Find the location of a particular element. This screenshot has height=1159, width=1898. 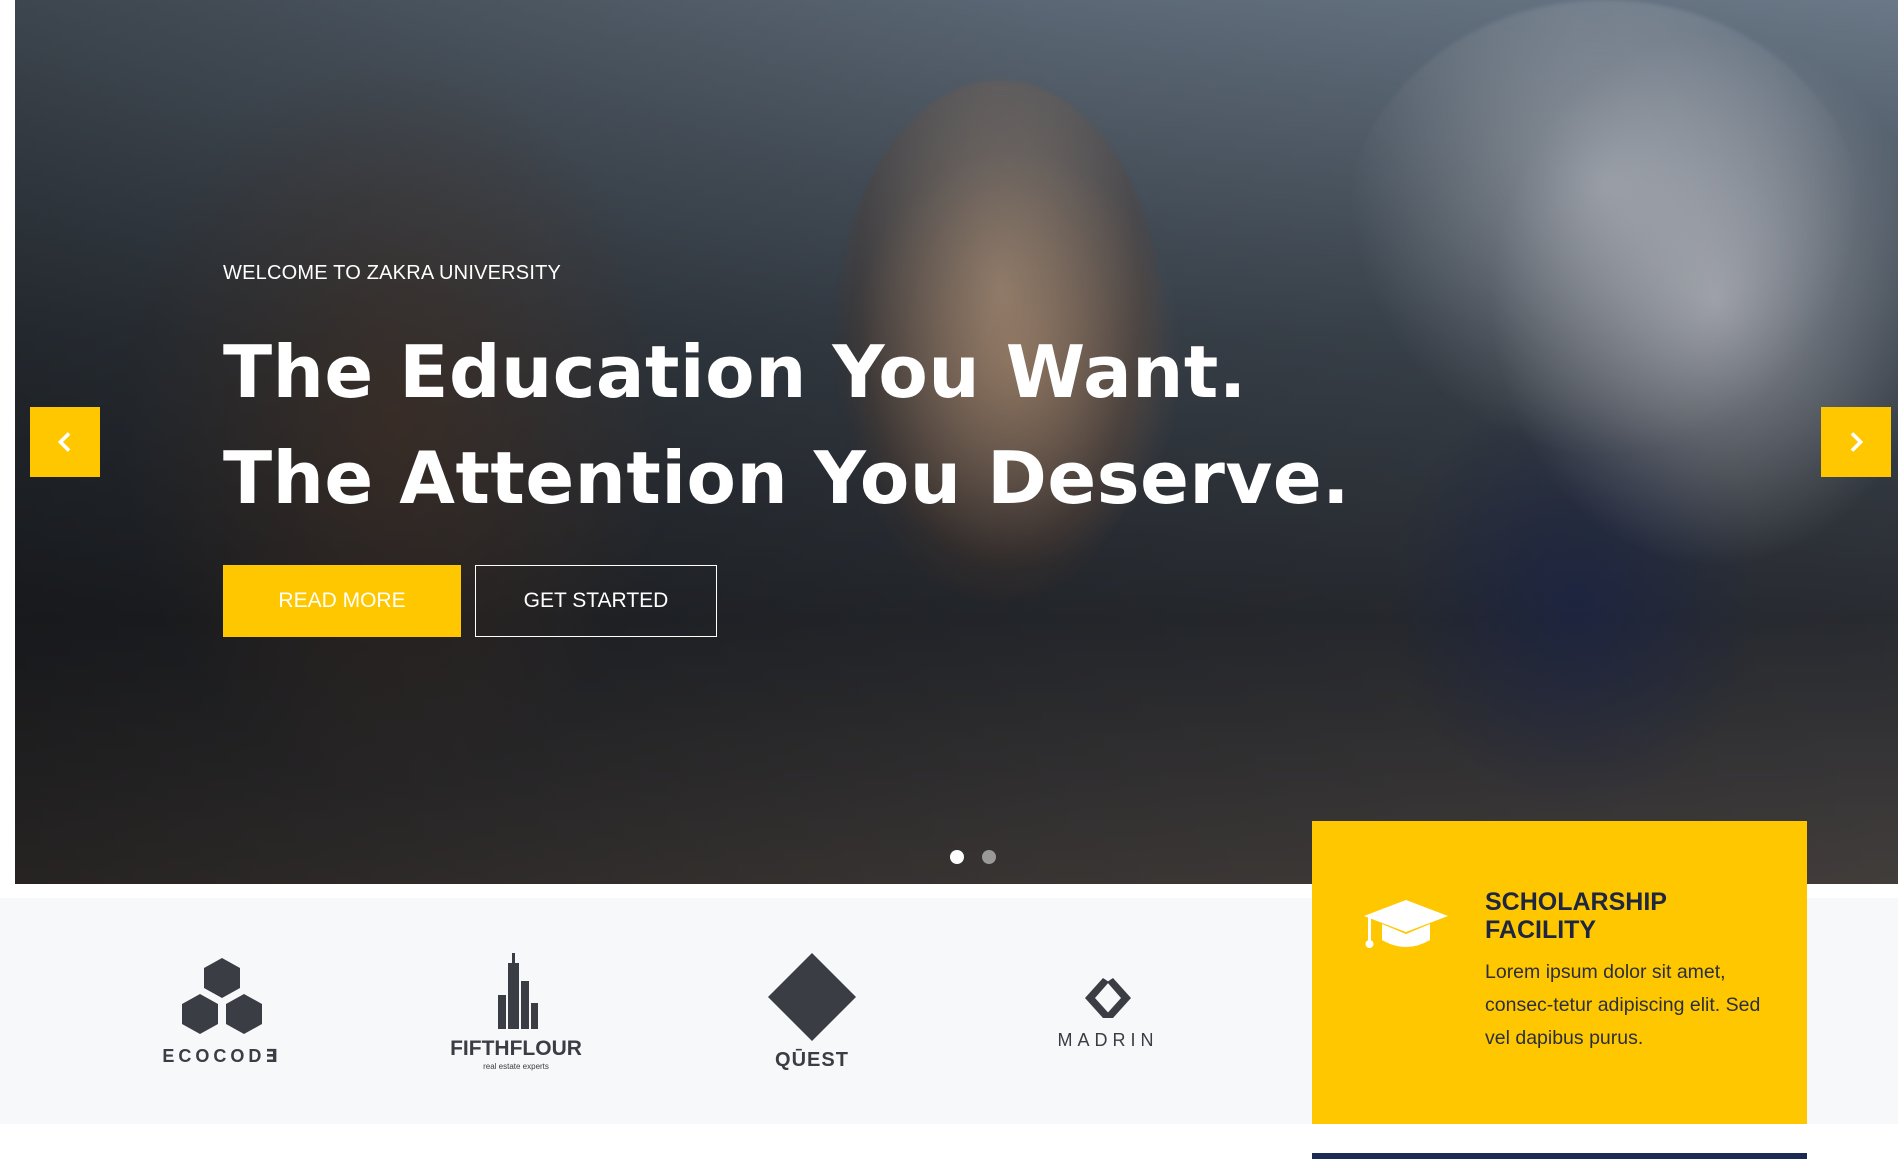

feature-title-line2: FACILITY is located at coordinates (1541, 930).